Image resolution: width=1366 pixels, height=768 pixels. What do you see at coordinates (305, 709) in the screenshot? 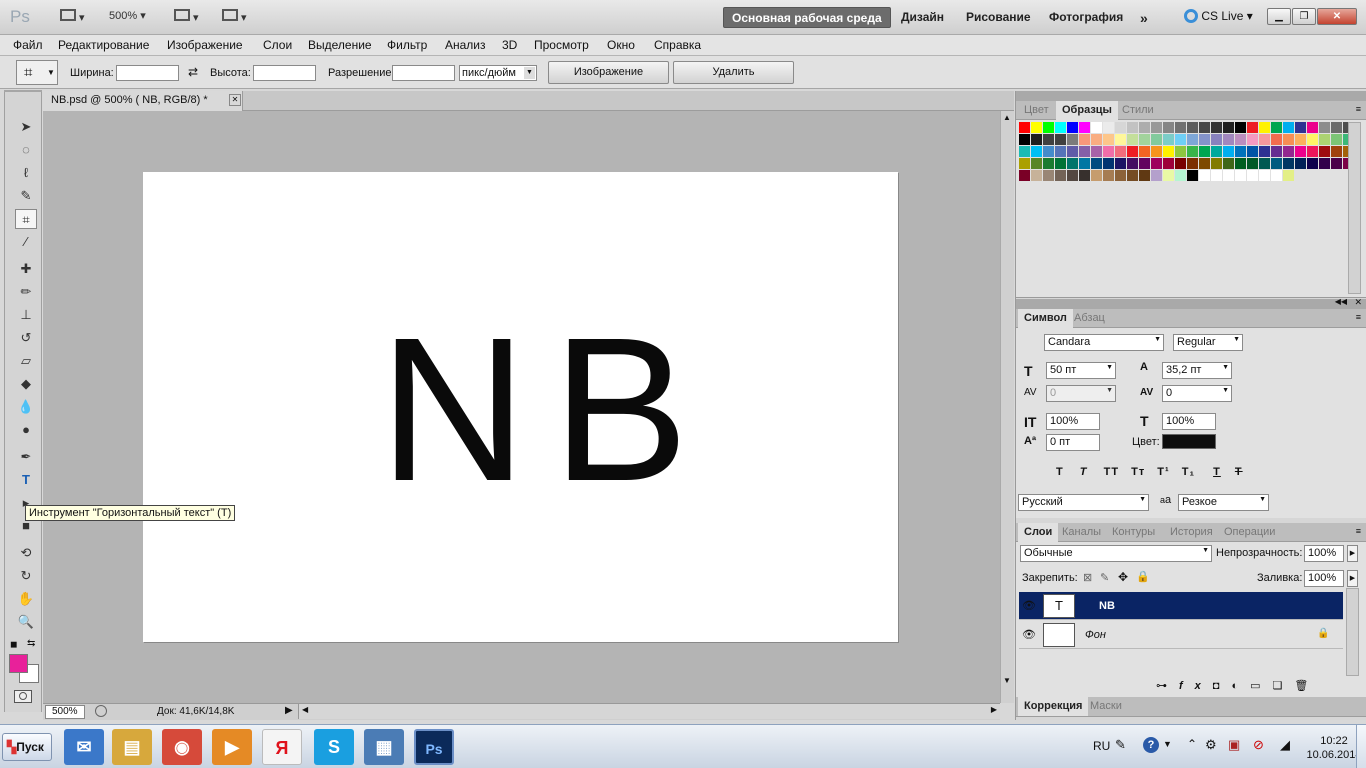
I see `scroll-left-icon: ◀` at bounding box center [305, 709].